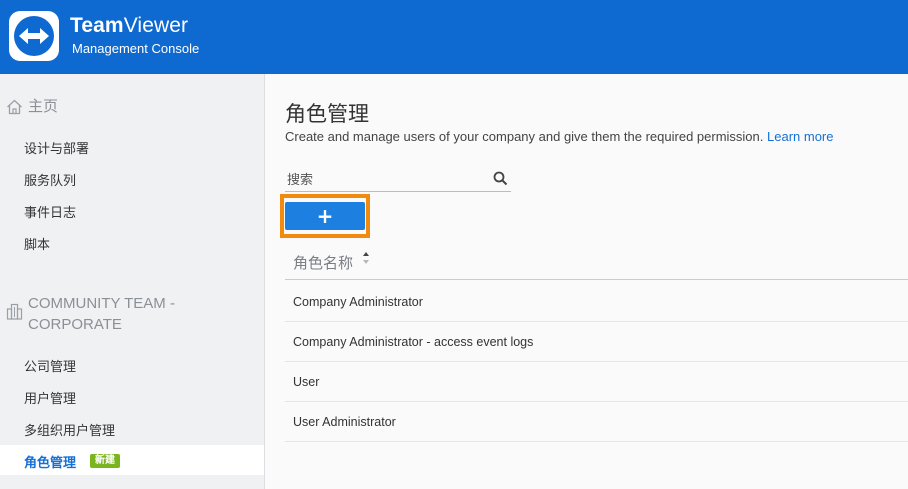 This screenshot has width=908, height=489. Describe the element at coordinates (385, 179) in the screenshot. I see `search-input` at that location.